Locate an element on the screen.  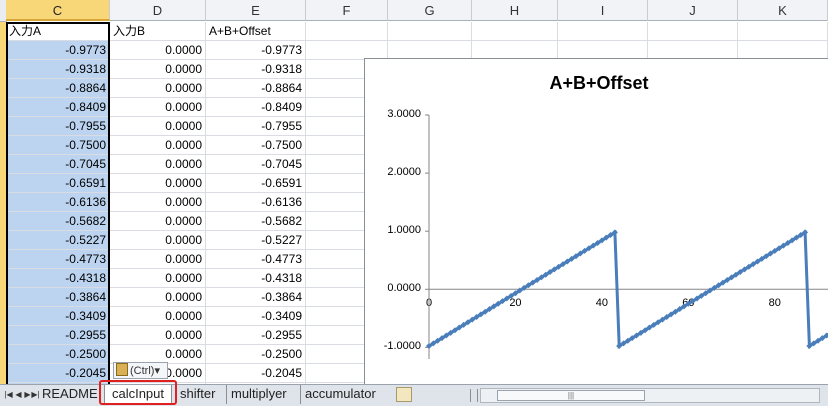
column-header-g: G is located at coordinates (430, 10).